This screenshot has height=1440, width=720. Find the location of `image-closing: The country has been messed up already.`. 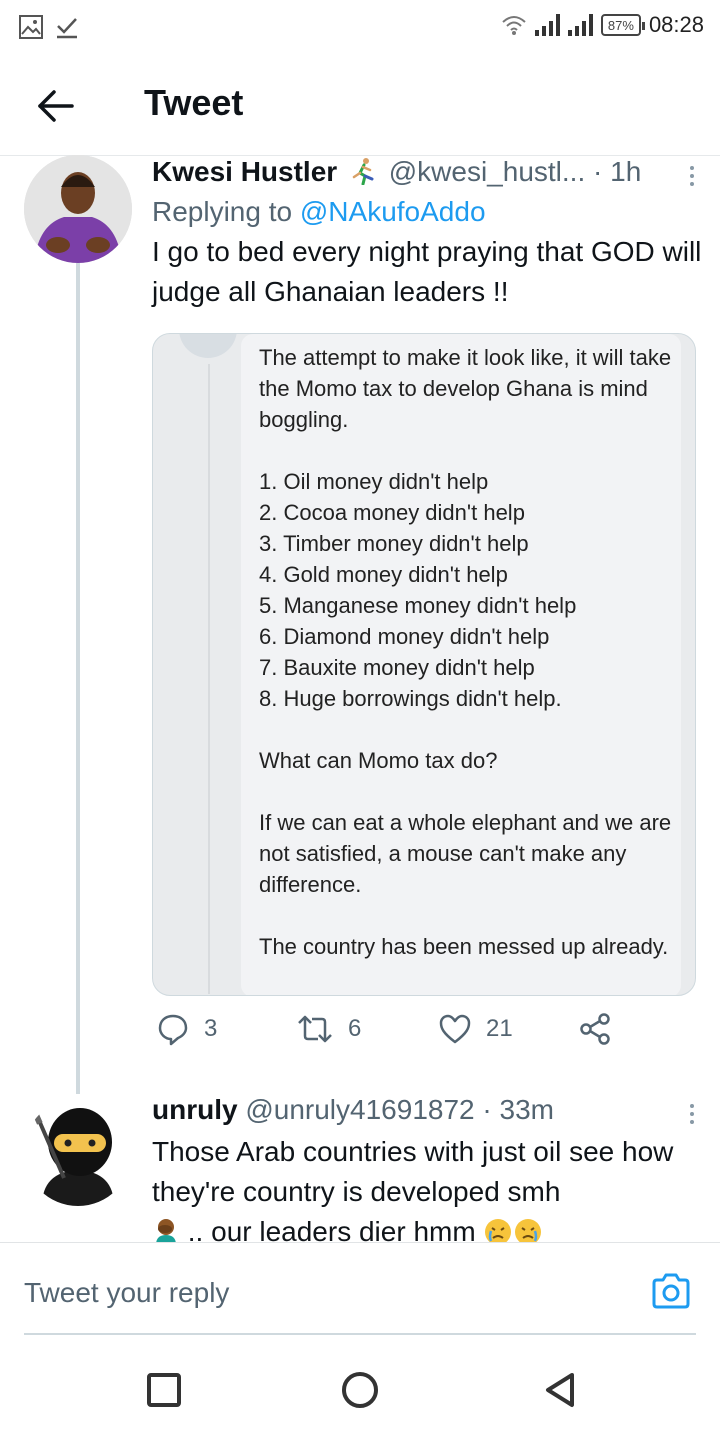

image-closing: The country has been messed up already. is located at coordinates (464, 946).